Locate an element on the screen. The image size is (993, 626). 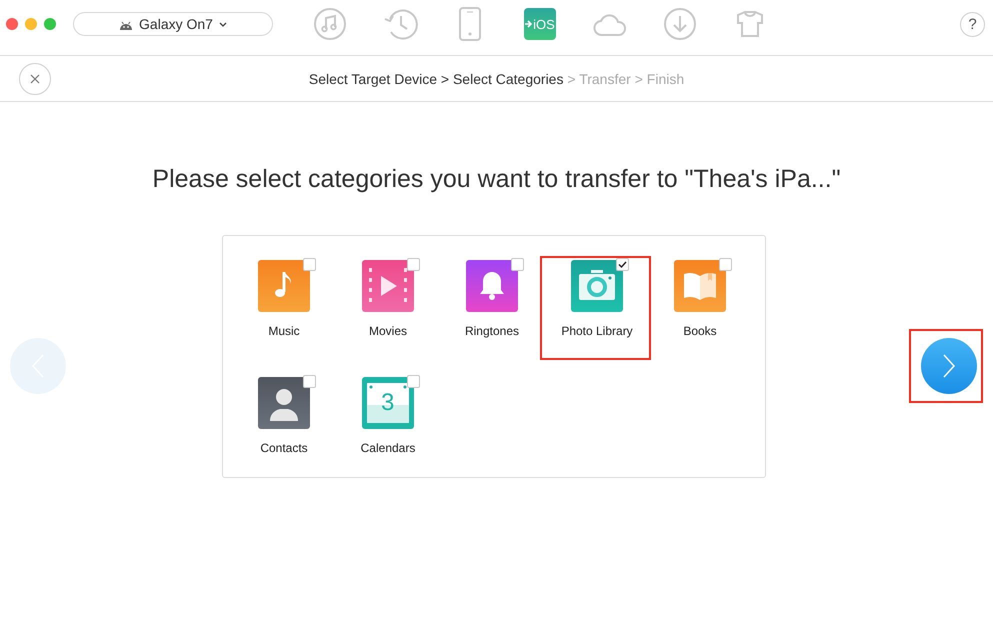
category-label: Movies is located at coordinates (387, 331).